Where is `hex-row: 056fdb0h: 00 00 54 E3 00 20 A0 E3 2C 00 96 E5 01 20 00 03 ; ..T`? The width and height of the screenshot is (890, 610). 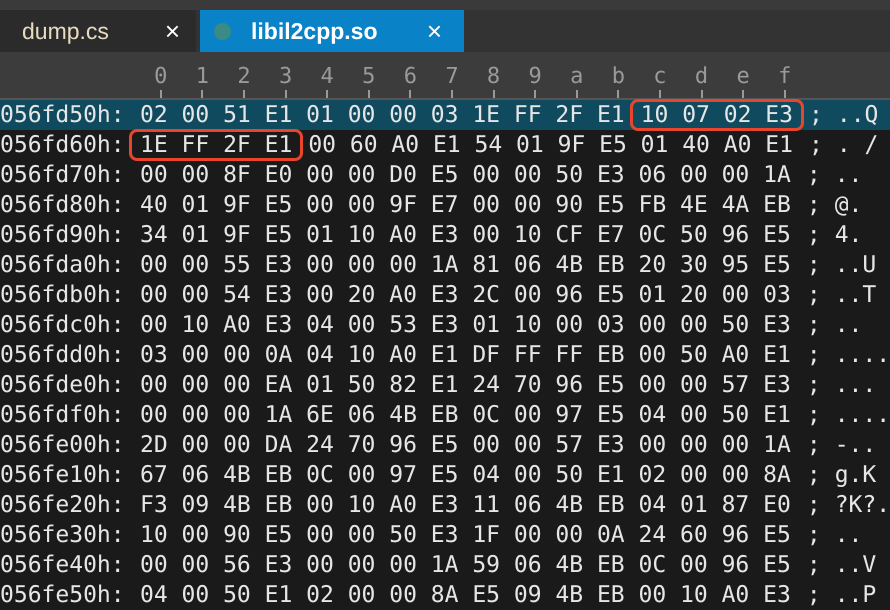
hex-row: 056fdb0h: 00 00 54 E3 00 20 A0 E3 2C 00 96 E5 01 20 00 03 ; ..T is located at coordinates (445, 295).